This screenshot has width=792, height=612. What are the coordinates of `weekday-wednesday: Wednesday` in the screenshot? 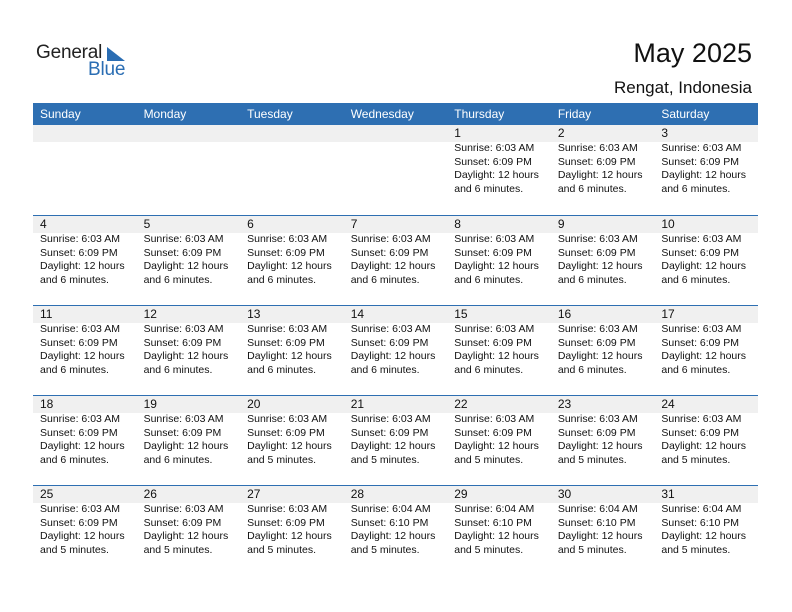 It's located at (382, 114).